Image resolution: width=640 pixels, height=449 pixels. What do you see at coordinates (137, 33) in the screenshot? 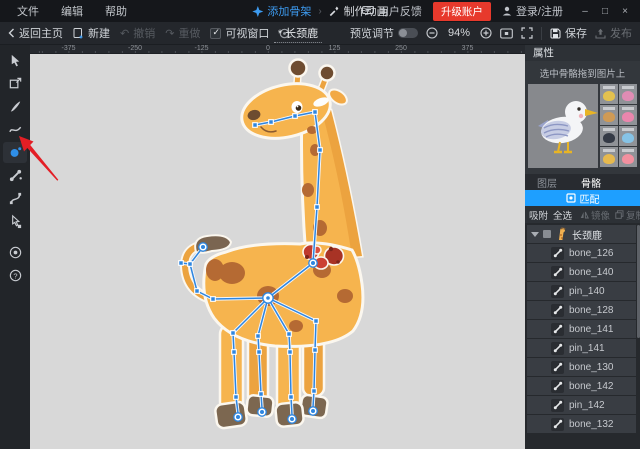
I see `undo-button: ↶ 撤销` at bounding box center [137, 33].